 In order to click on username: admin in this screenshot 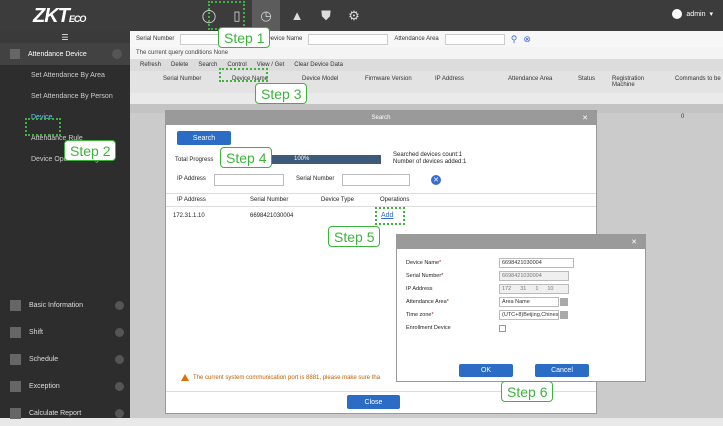, I will do `click(696, 14)`.